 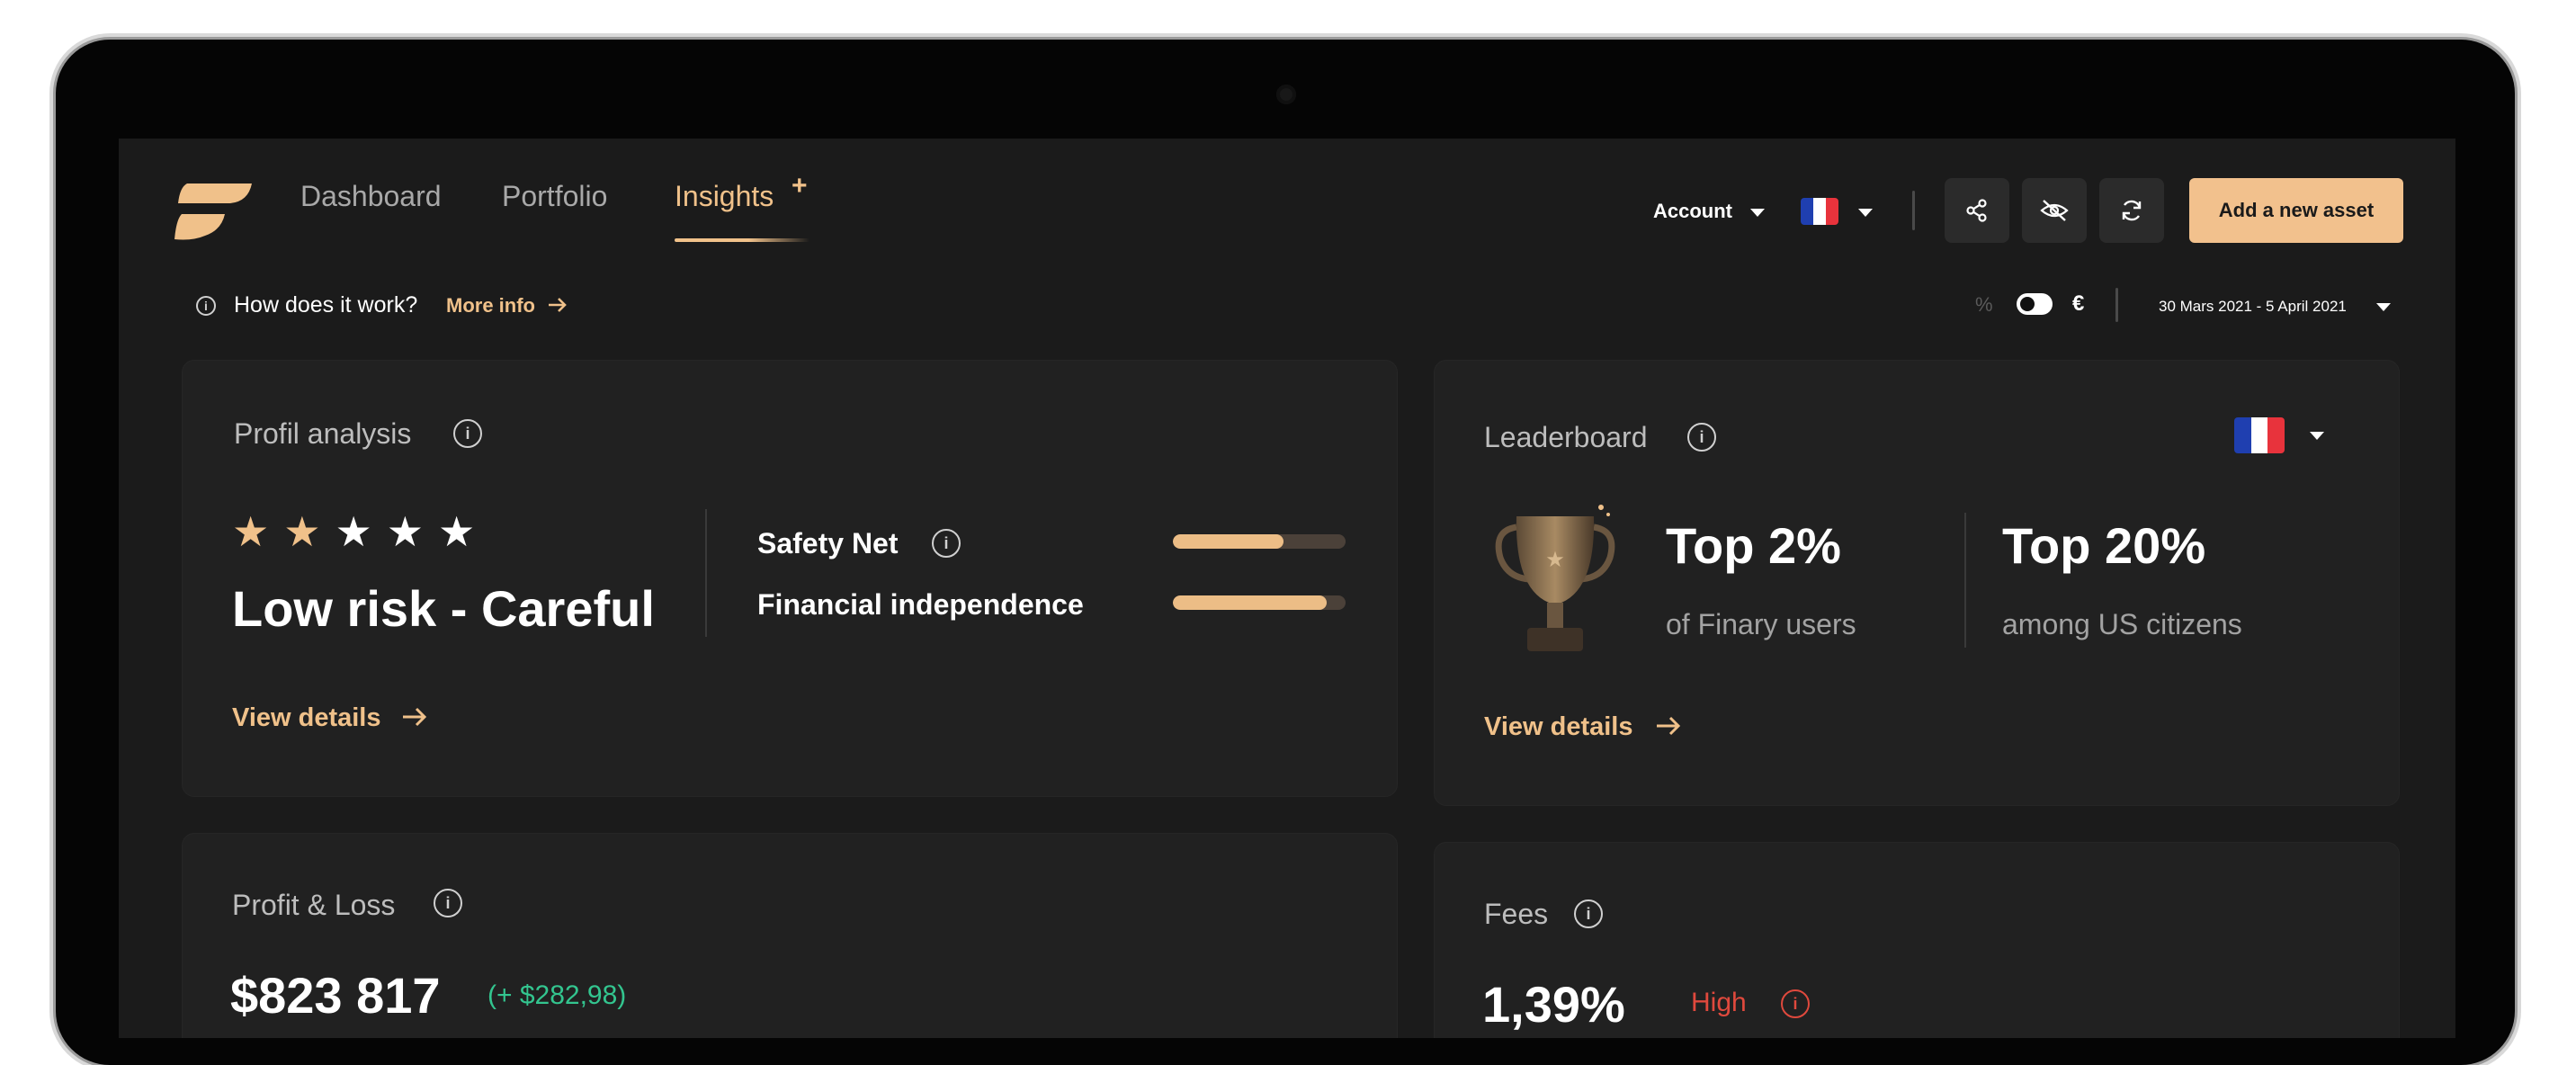 I want to click on share-button, so click(x=1977, y=210).